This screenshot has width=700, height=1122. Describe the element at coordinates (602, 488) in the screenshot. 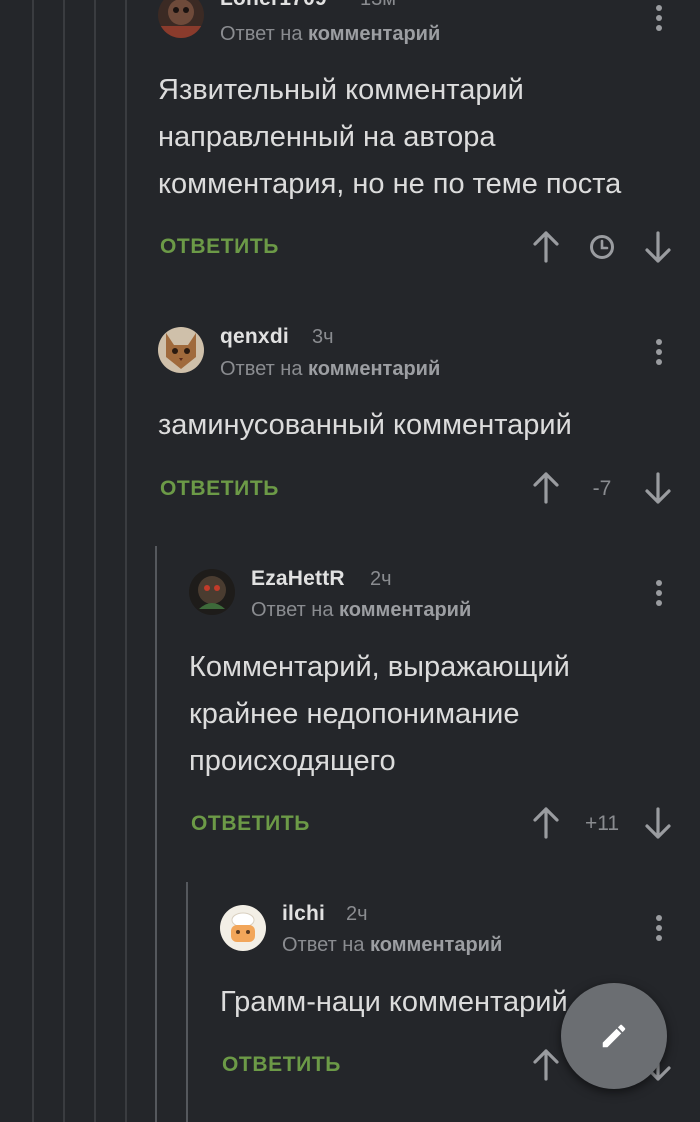

I see `comment-score: -7` at that location.